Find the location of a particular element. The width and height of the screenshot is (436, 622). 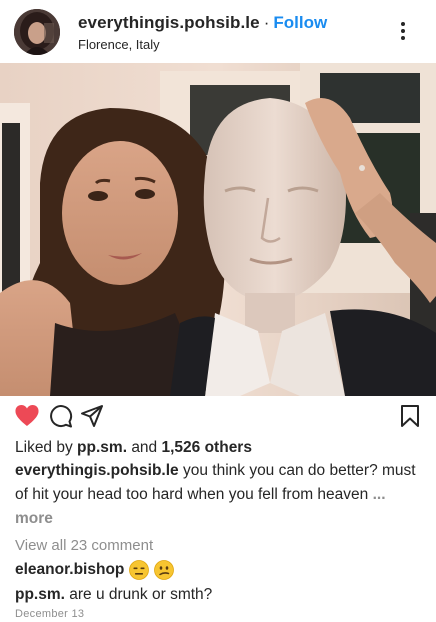

post-username: everythingis.pohsib.le is located at coordinates (169, 22).